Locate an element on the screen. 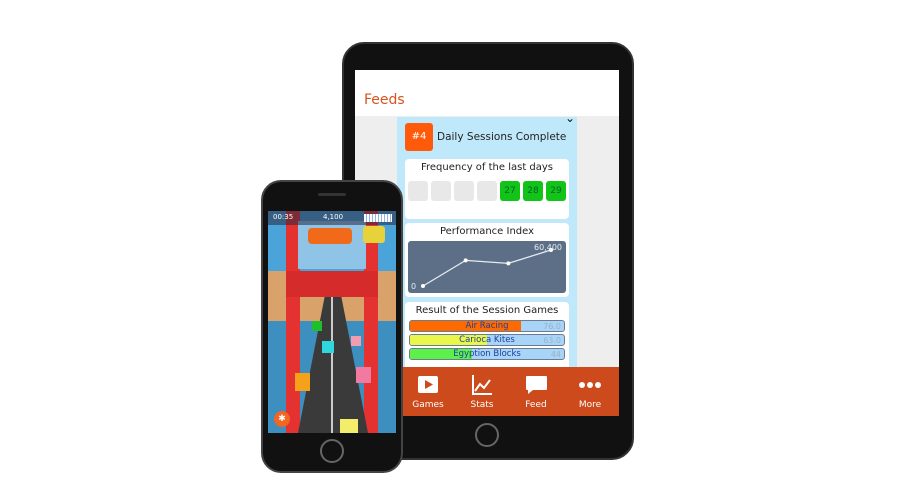  results-title: Result of the Session Games is located at coordinates (487, 310).